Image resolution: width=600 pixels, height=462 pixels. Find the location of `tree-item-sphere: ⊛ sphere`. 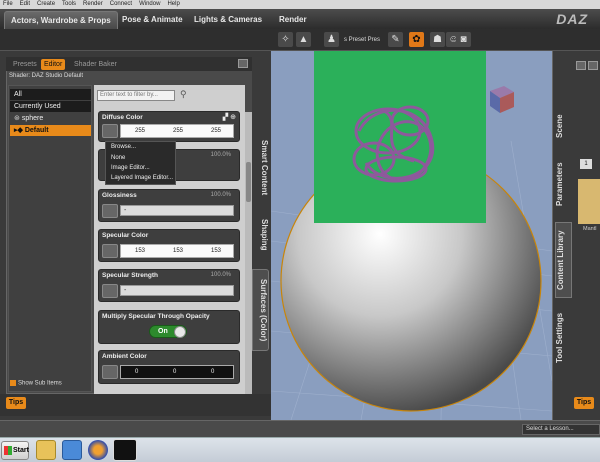

tree-item-sphere: ⊛ sphere is located at coordinates (50, 118).